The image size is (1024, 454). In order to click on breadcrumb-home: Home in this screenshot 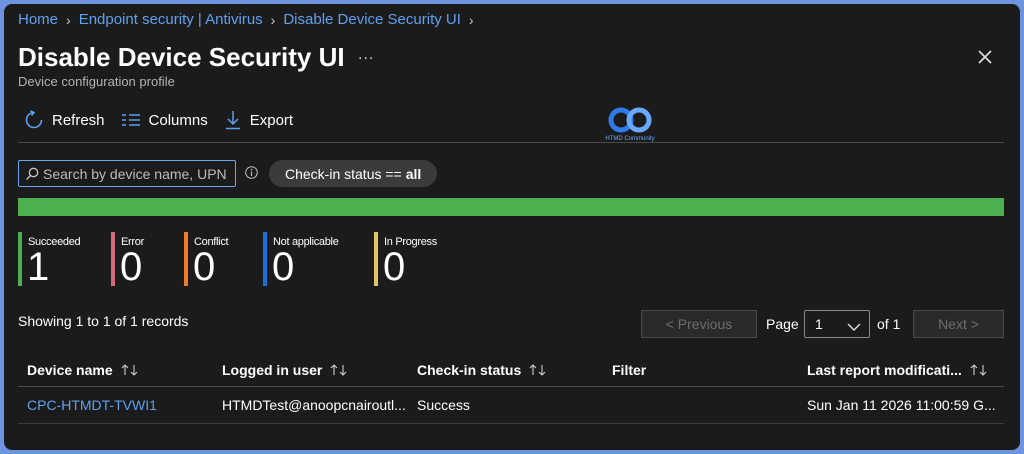, I will do `click(38, 19)`.